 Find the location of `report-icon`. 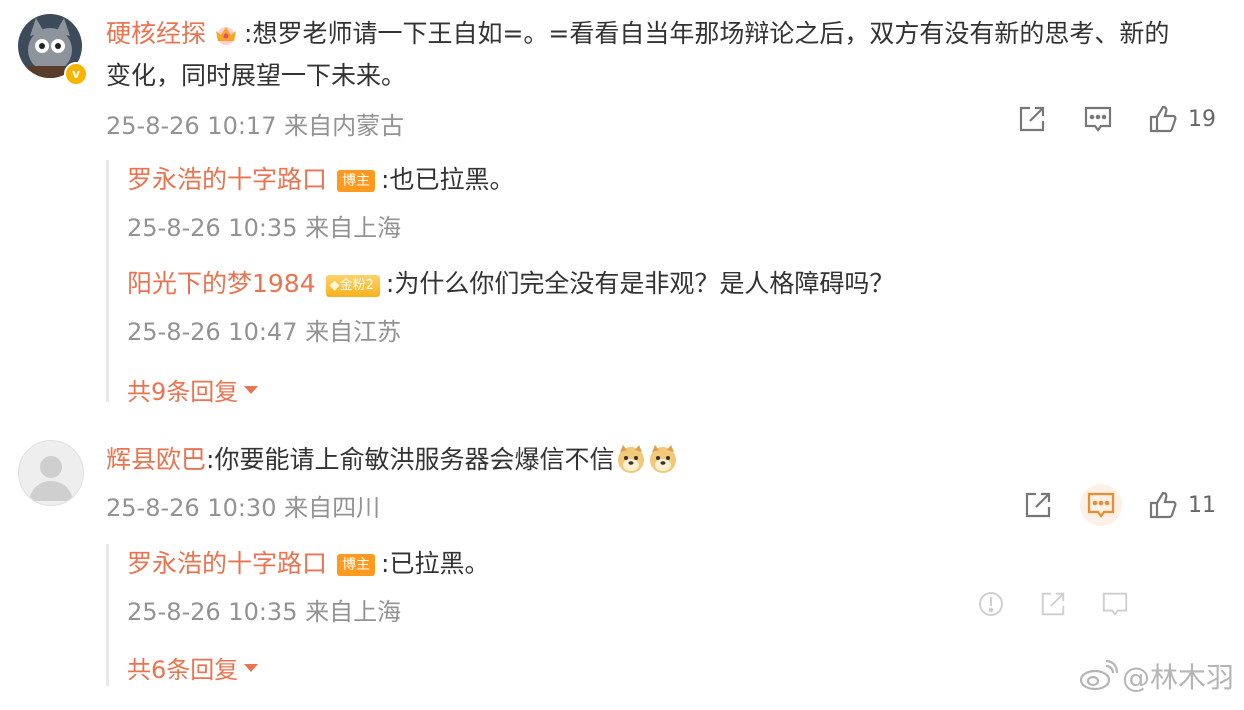

report-icon is located at coordinates (991, 604).